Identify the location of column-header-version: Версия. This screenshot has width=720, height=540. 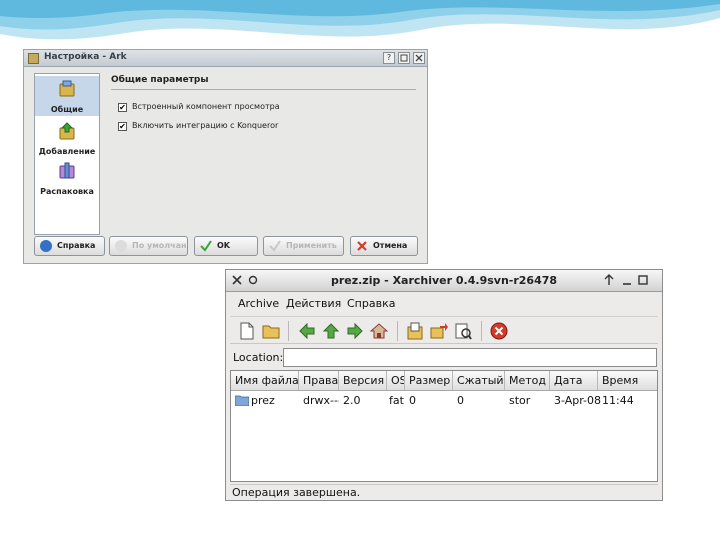
(363, 381).